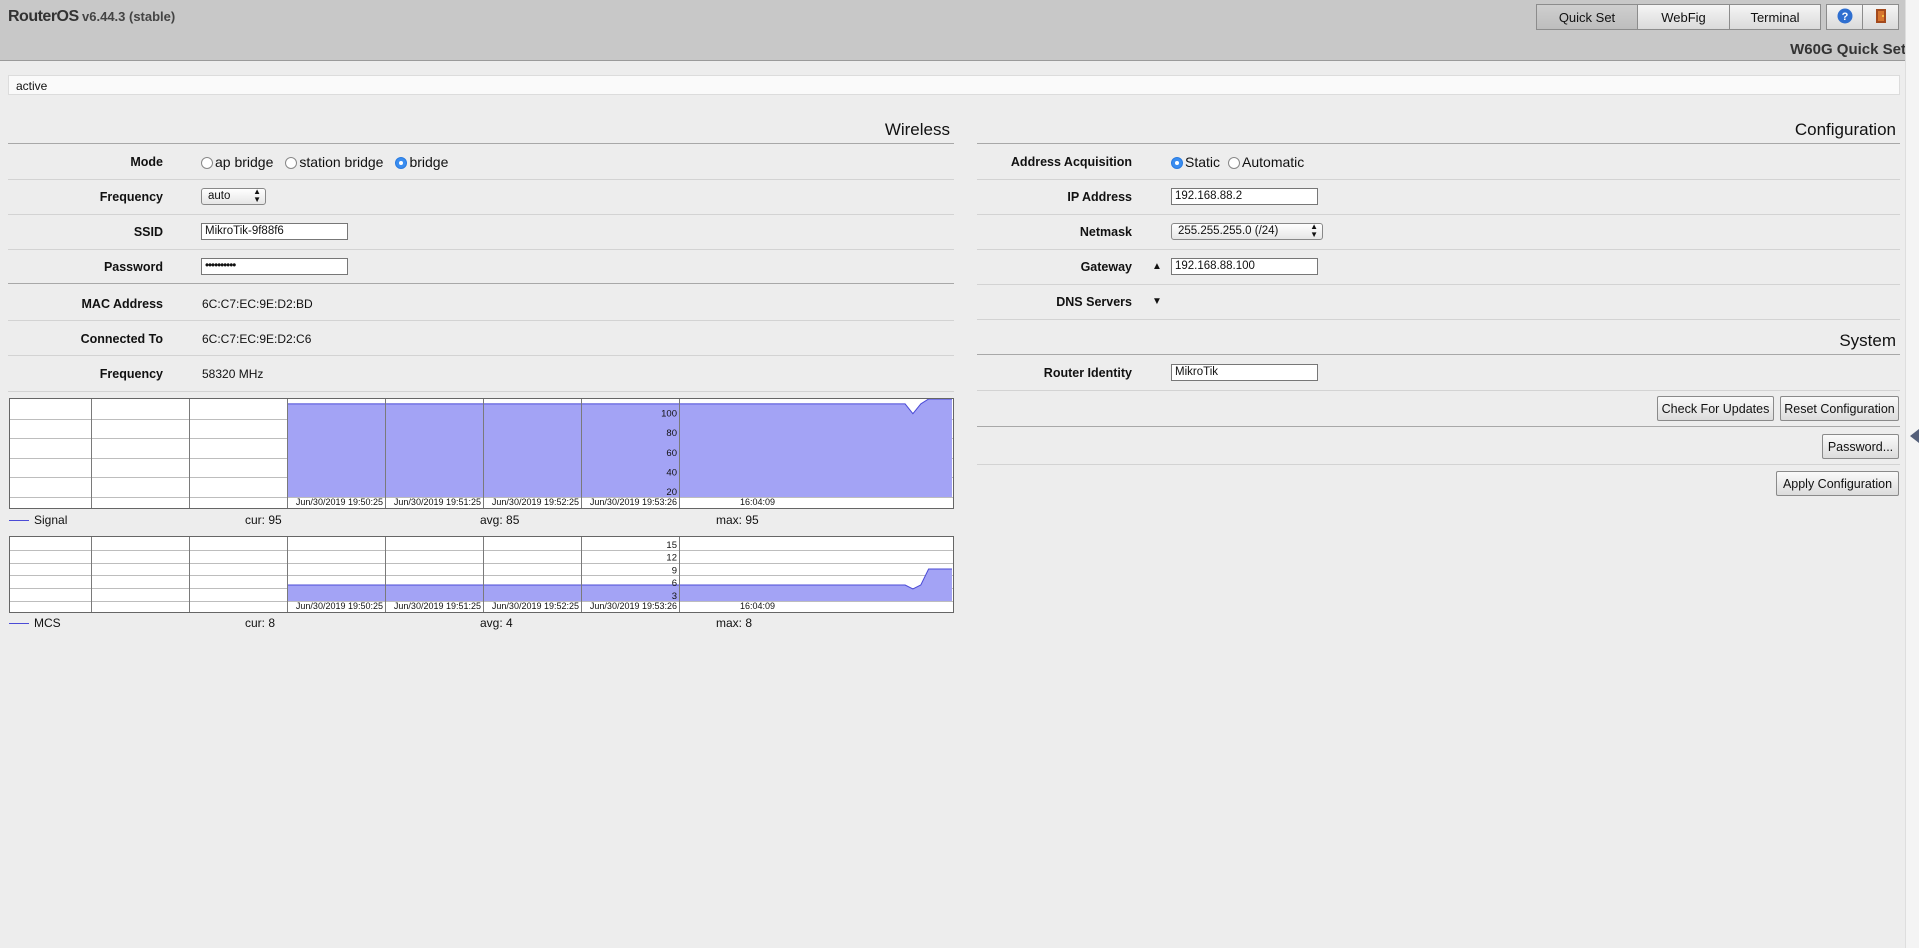 The width and height of the screenshot is (1919, 948). What do you see at coordinates (1244, 266) in the screenshot?
I see `gateway-input: 192.168.88.100` at bounding box center [1244, 266].